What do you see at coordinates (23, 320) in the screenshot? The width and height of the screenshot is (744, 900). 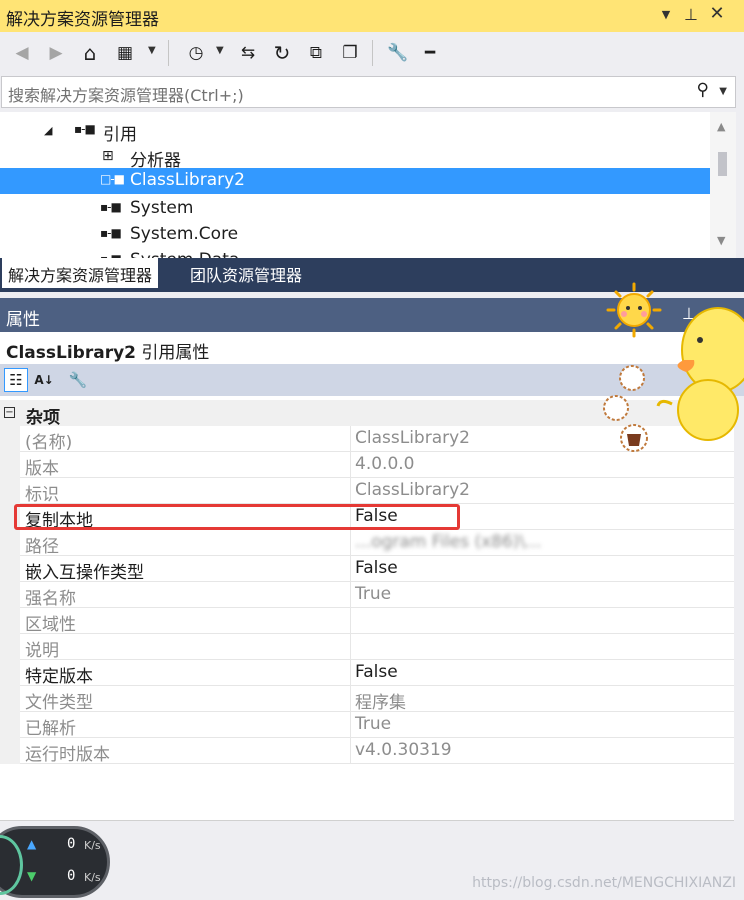 I see `properties-title: 属性` at bounding box center [23, 320].